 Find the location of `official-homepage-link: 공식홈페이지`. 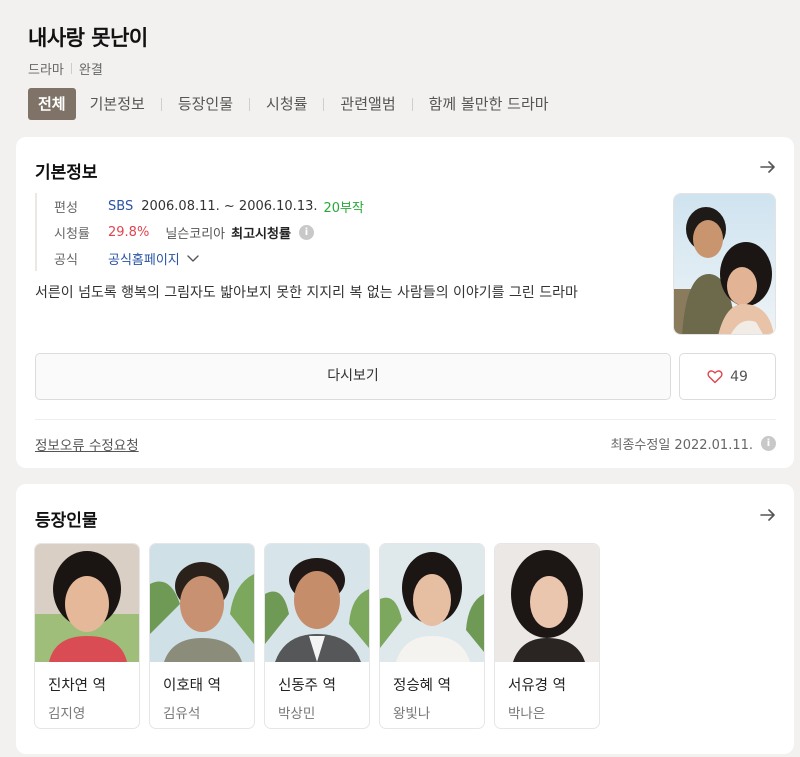

official-homepage-link: 공식홈페이지 is located at coordinates (144, 258).